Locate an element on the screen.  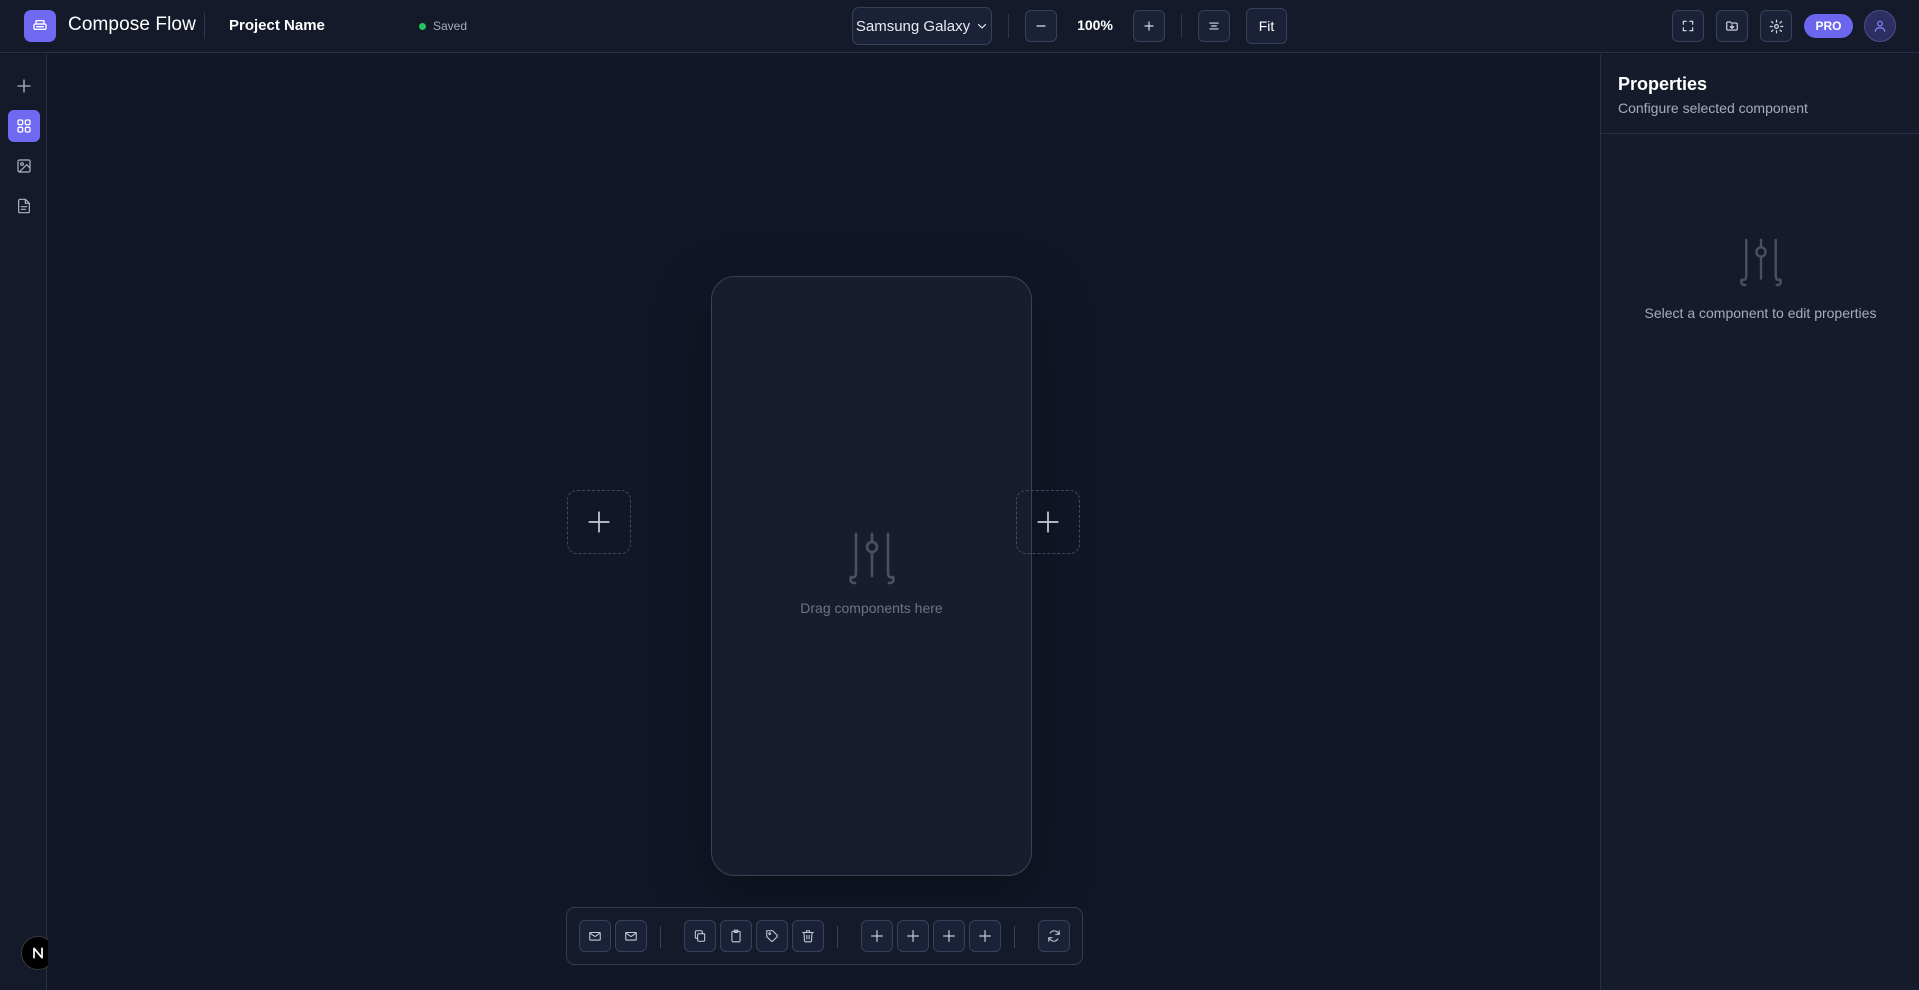
app-title: Compose Flow is located at coordinates (132, 24).